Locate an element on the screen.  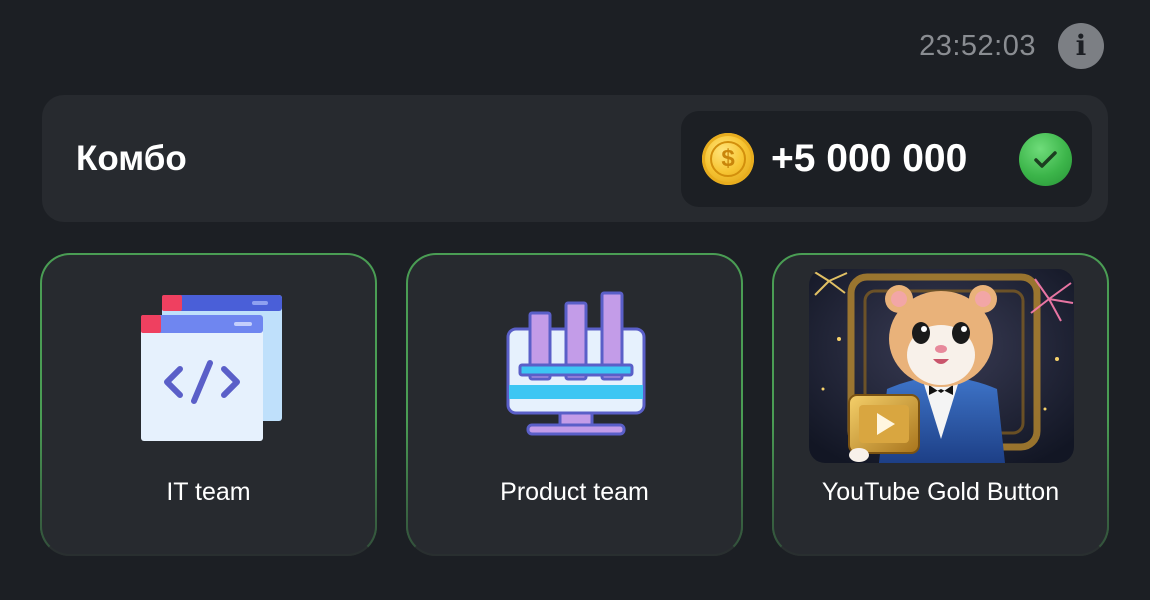
chart-monitor-icon is located at coordinates (576, 363).